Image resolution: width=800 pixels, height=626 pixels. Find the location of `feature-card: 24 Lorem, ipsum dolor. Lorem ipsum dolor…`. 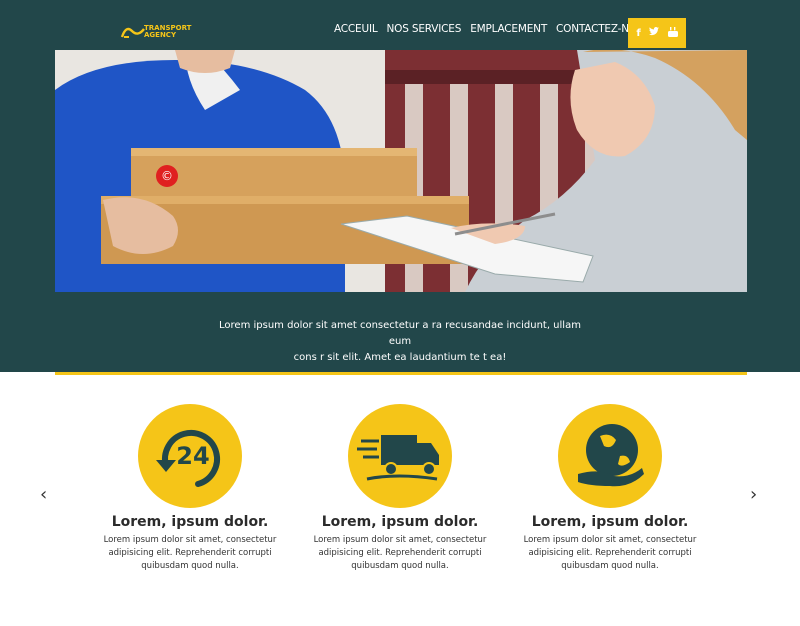

feature-card: 24 Lorem, ipsum dolor. Lorem ipsum dolor… is located at coordinates (190, 488).